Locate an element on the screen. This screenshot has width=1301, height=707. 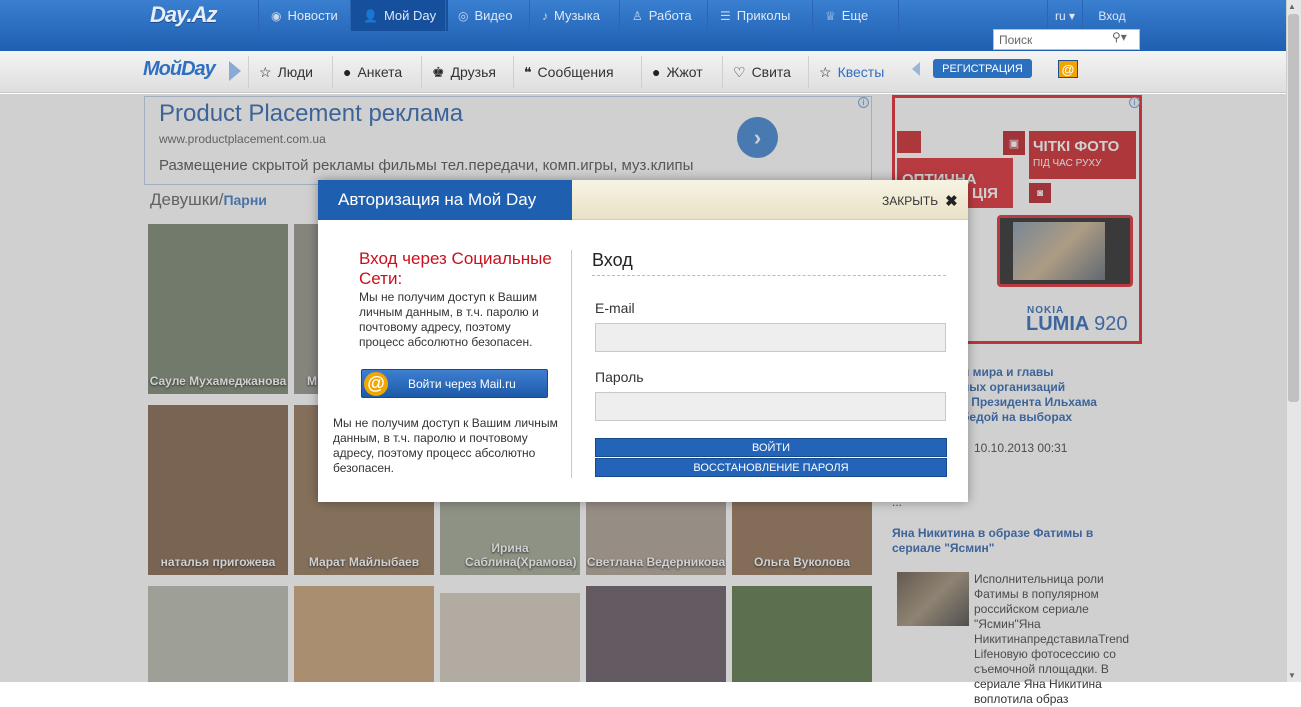
social-login-title: Вход через Социальные Сети: is located at coordinates (455, 268).